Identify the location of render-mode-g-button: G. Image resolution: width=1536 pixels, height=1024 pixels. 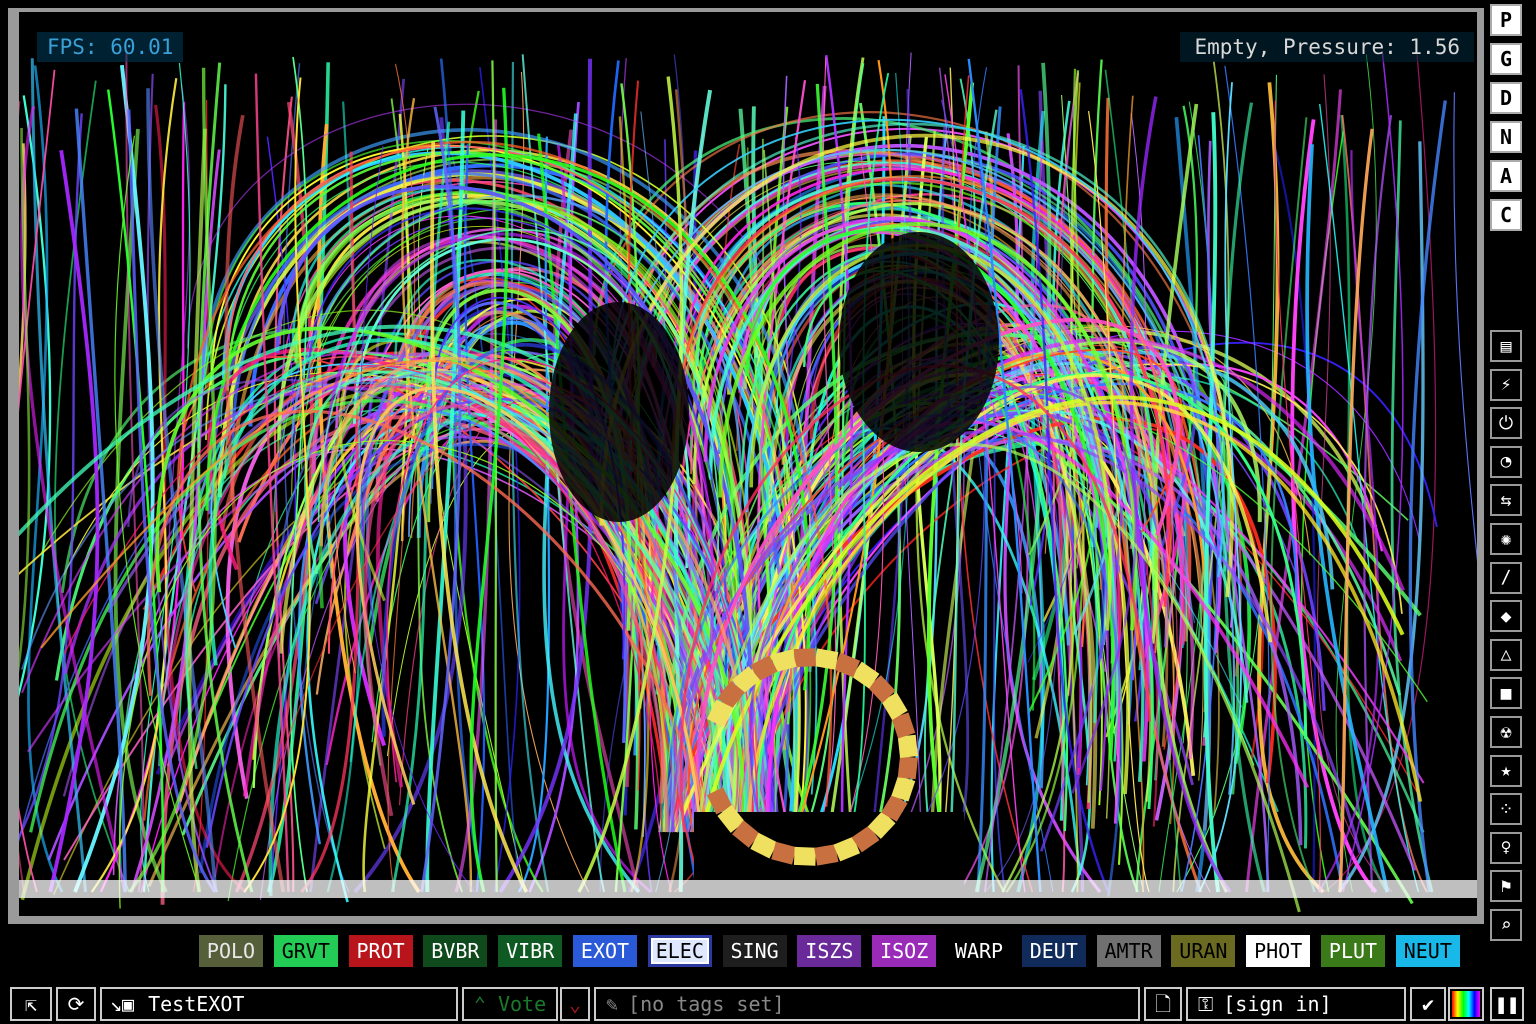
(1506, 59).